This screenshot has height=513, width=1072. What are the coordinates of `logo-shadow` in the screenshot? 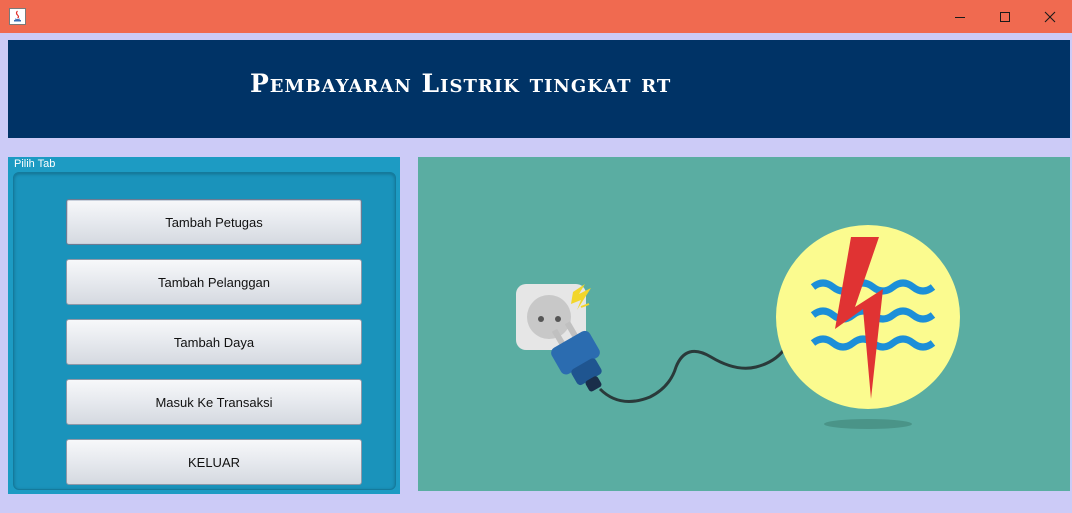 It's located at (868, 424).